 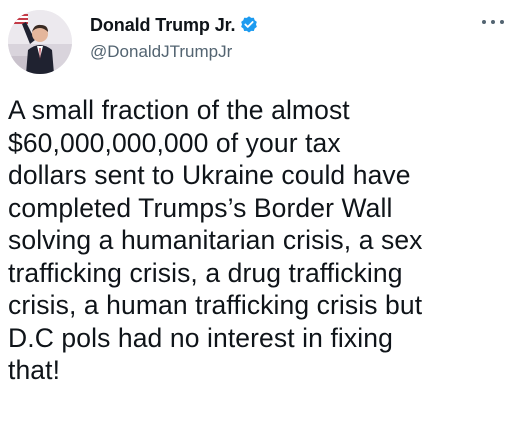 I want to click on more-horizontal-icon, so click(x=493, y=22).